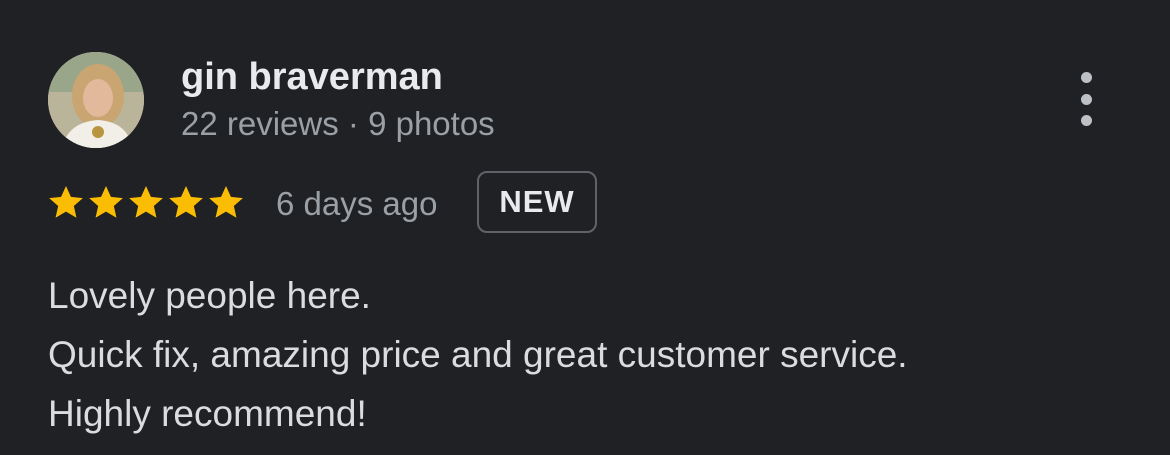 This screenshot has height=455, width=1170. I want to click on avatar-image, so click(96, 100).